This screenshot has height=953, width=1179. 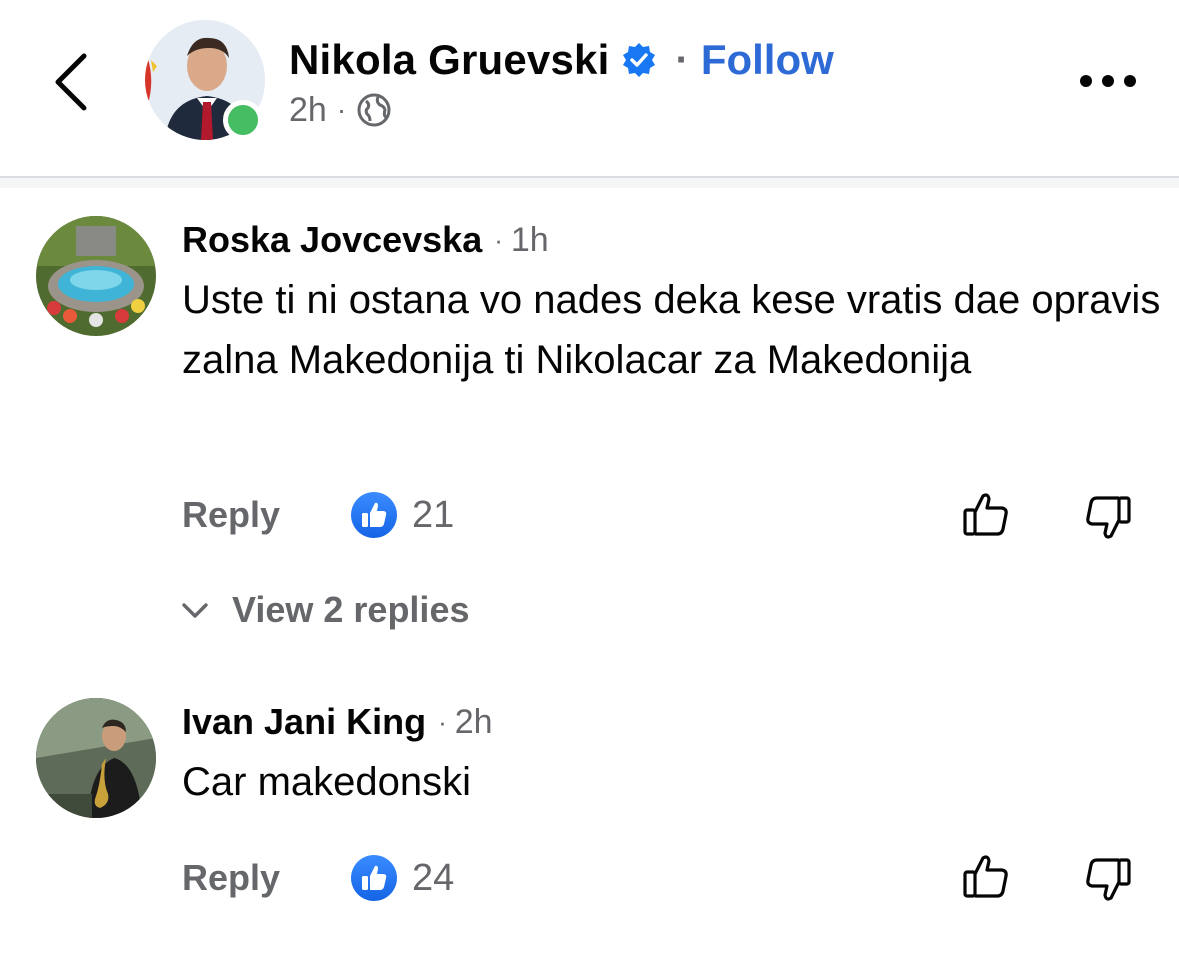 What do you see at coordinates (327, 782) in the screenshot?
I see `comment-text: Car makedonski` at bounding box center [327, 782].